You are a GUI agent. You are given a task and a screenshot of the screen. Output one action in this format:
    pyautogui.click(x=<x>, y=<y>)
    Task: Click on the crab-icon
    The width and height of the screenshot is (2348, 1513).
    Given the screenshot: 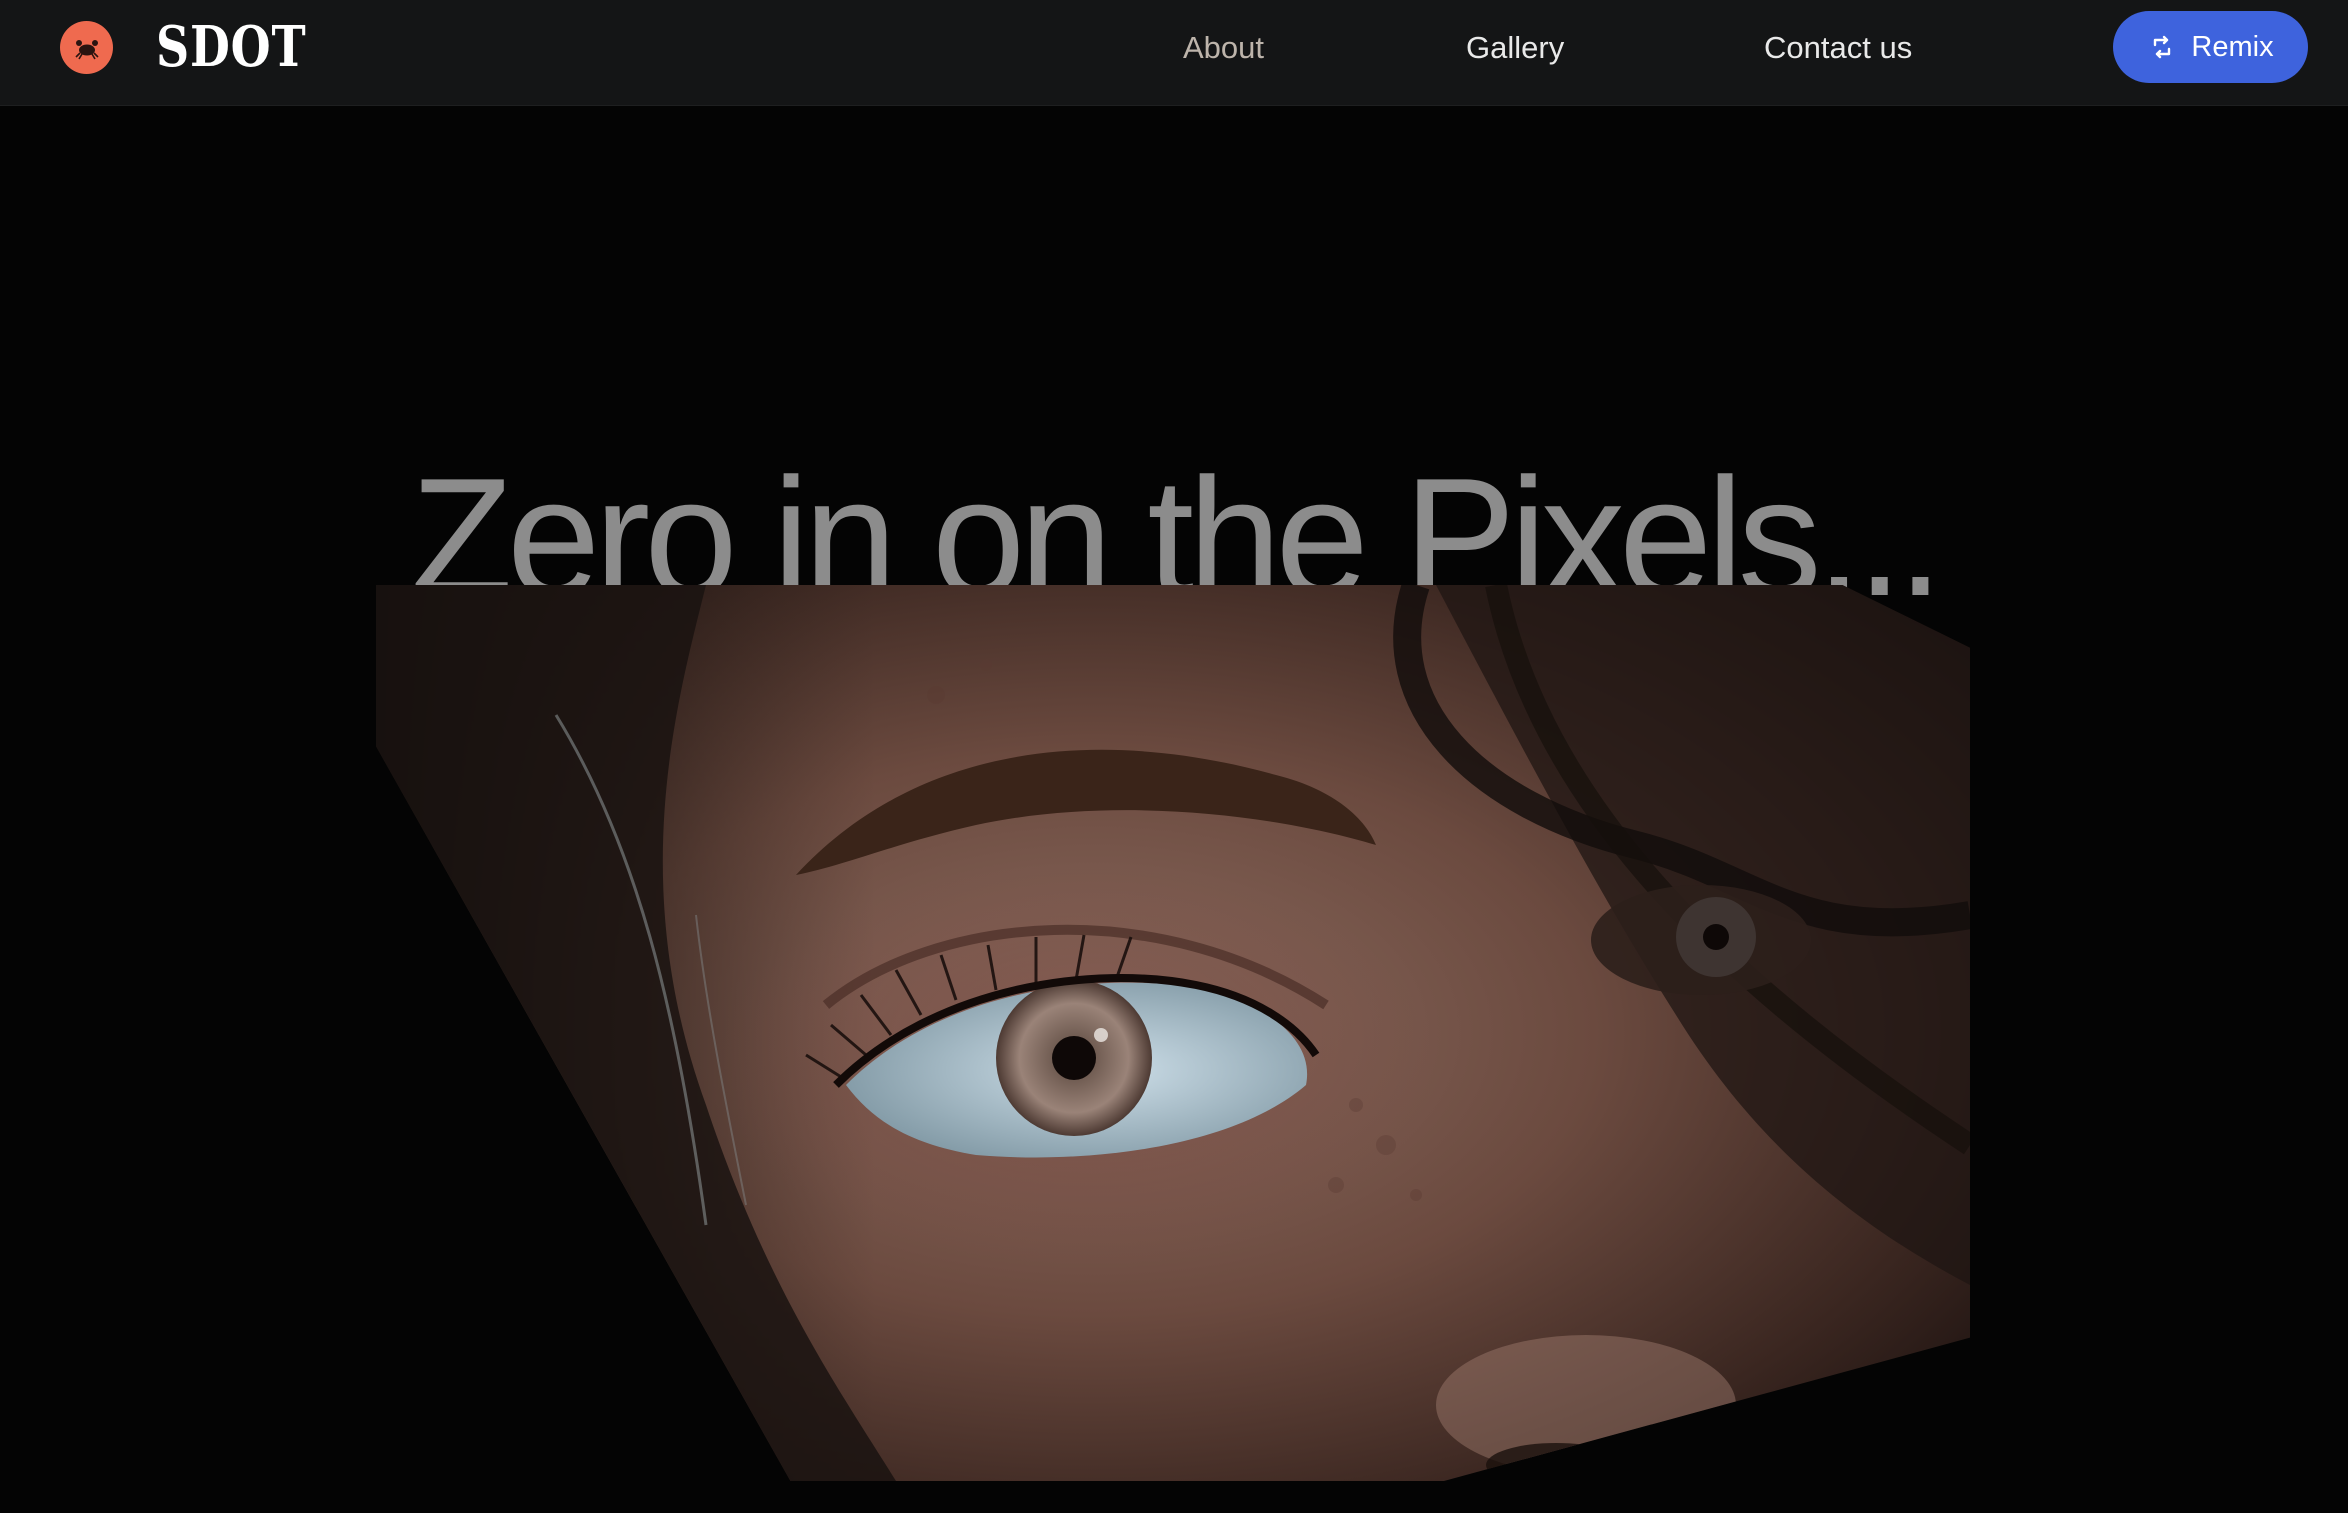 What is the action you would take?
    pyautogui.click(x=86, y=49)
    